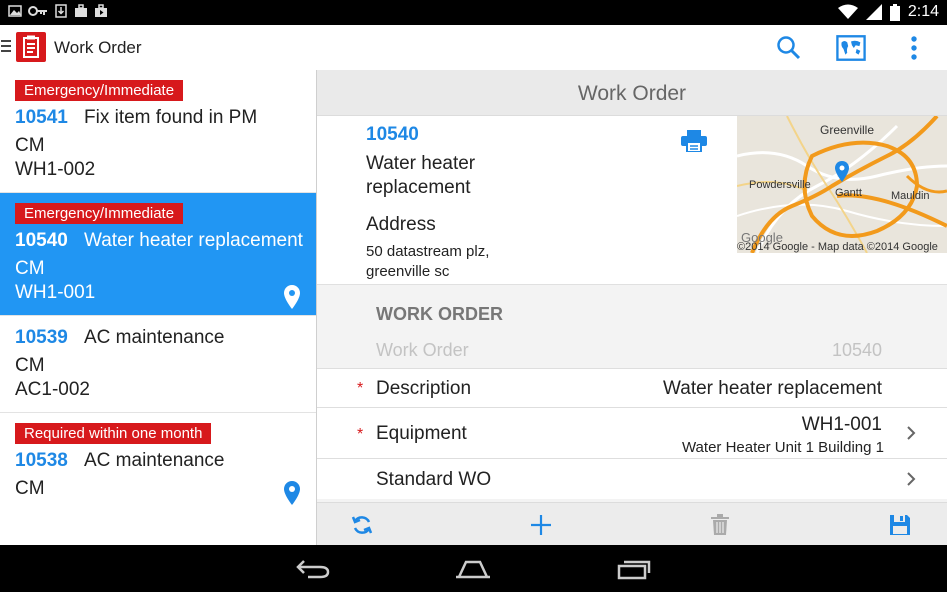 The height and width of the screenshot is (592, 947). Describe the element at coordinates (421, 433) in the screenshot. I see `equipment-label: Equipment` at that location.